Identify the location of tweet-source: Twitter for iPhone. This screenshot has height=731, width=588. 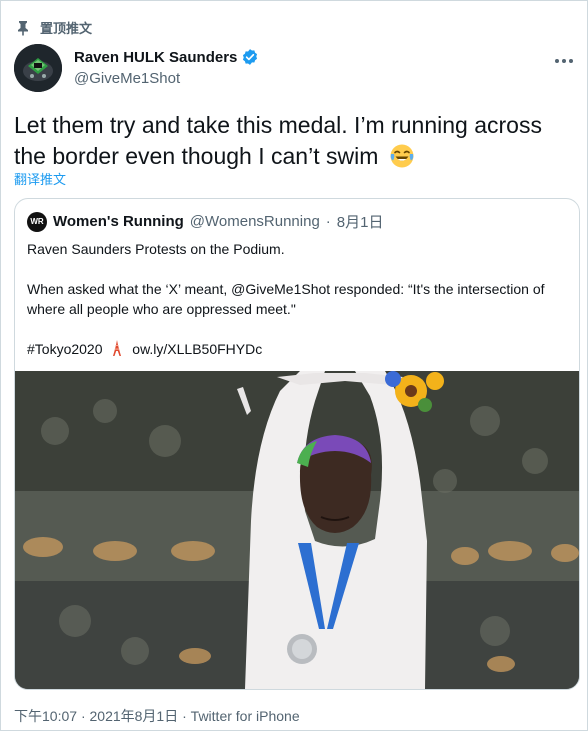
(245, 716).